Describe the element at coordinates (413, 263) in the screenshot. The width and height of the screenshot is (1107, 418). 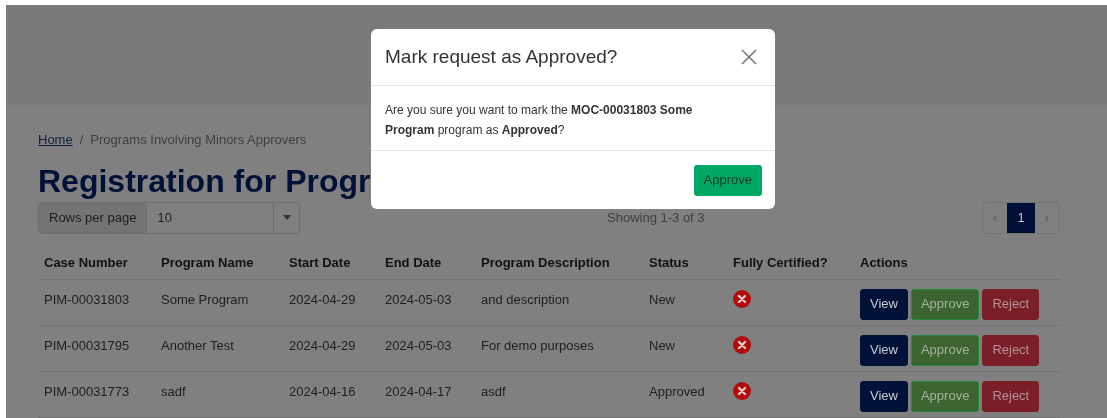
I see `column-header: End Date` at that location.